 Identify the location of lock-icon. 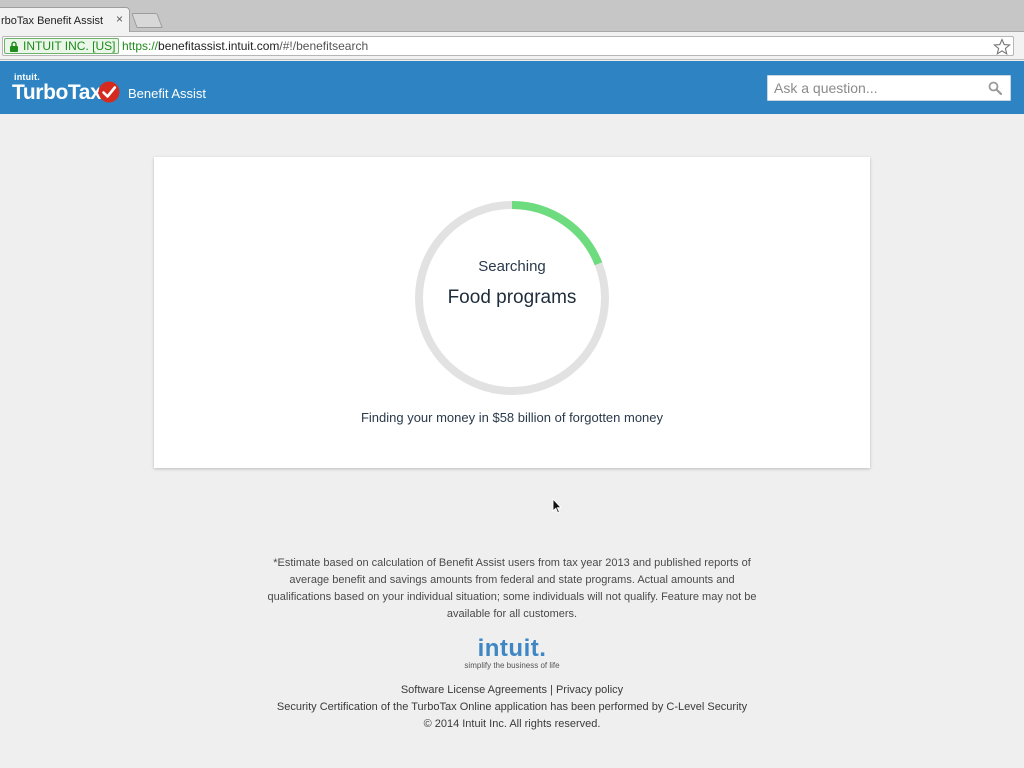
(14, 46).